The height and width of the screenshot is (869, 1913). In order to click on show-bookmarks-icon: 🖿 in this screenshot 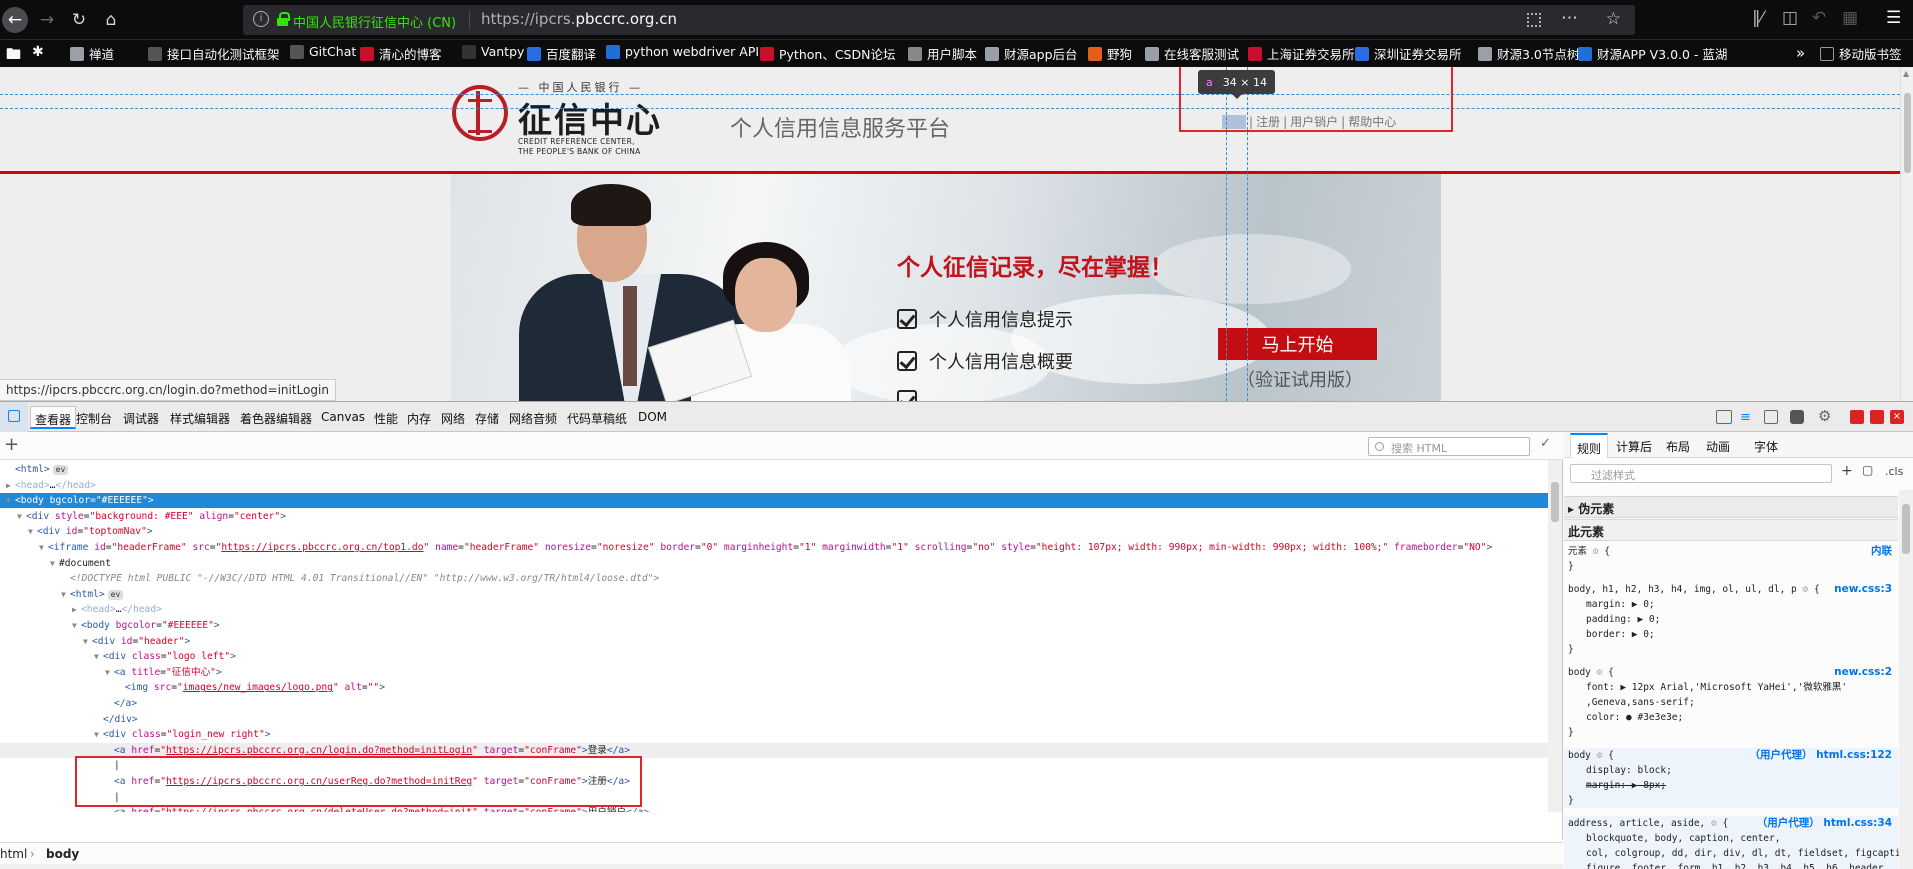, I will do `click(13, 56)`.